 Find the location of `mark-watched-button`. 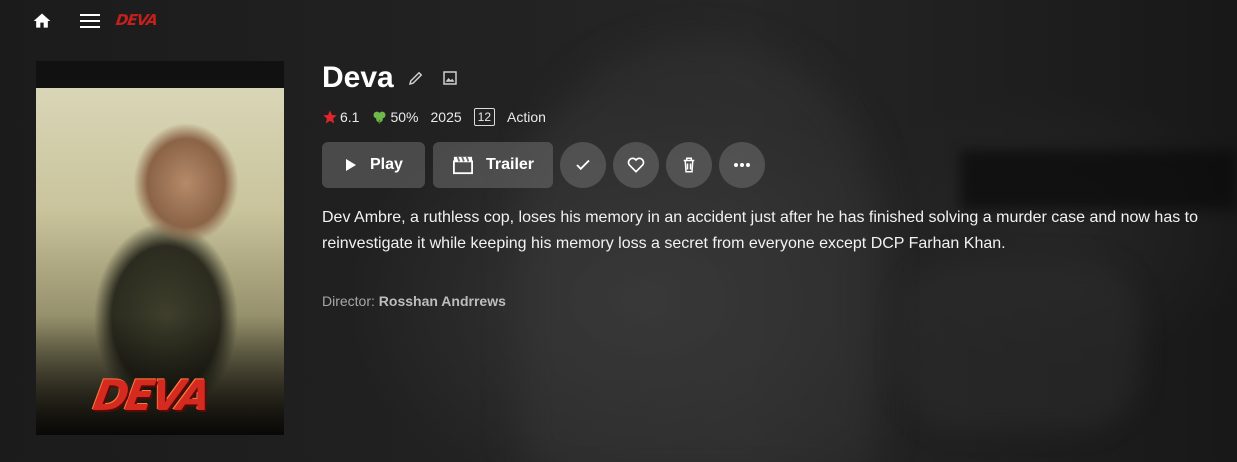

mark-watched-button is located at coordinates (583, 165).